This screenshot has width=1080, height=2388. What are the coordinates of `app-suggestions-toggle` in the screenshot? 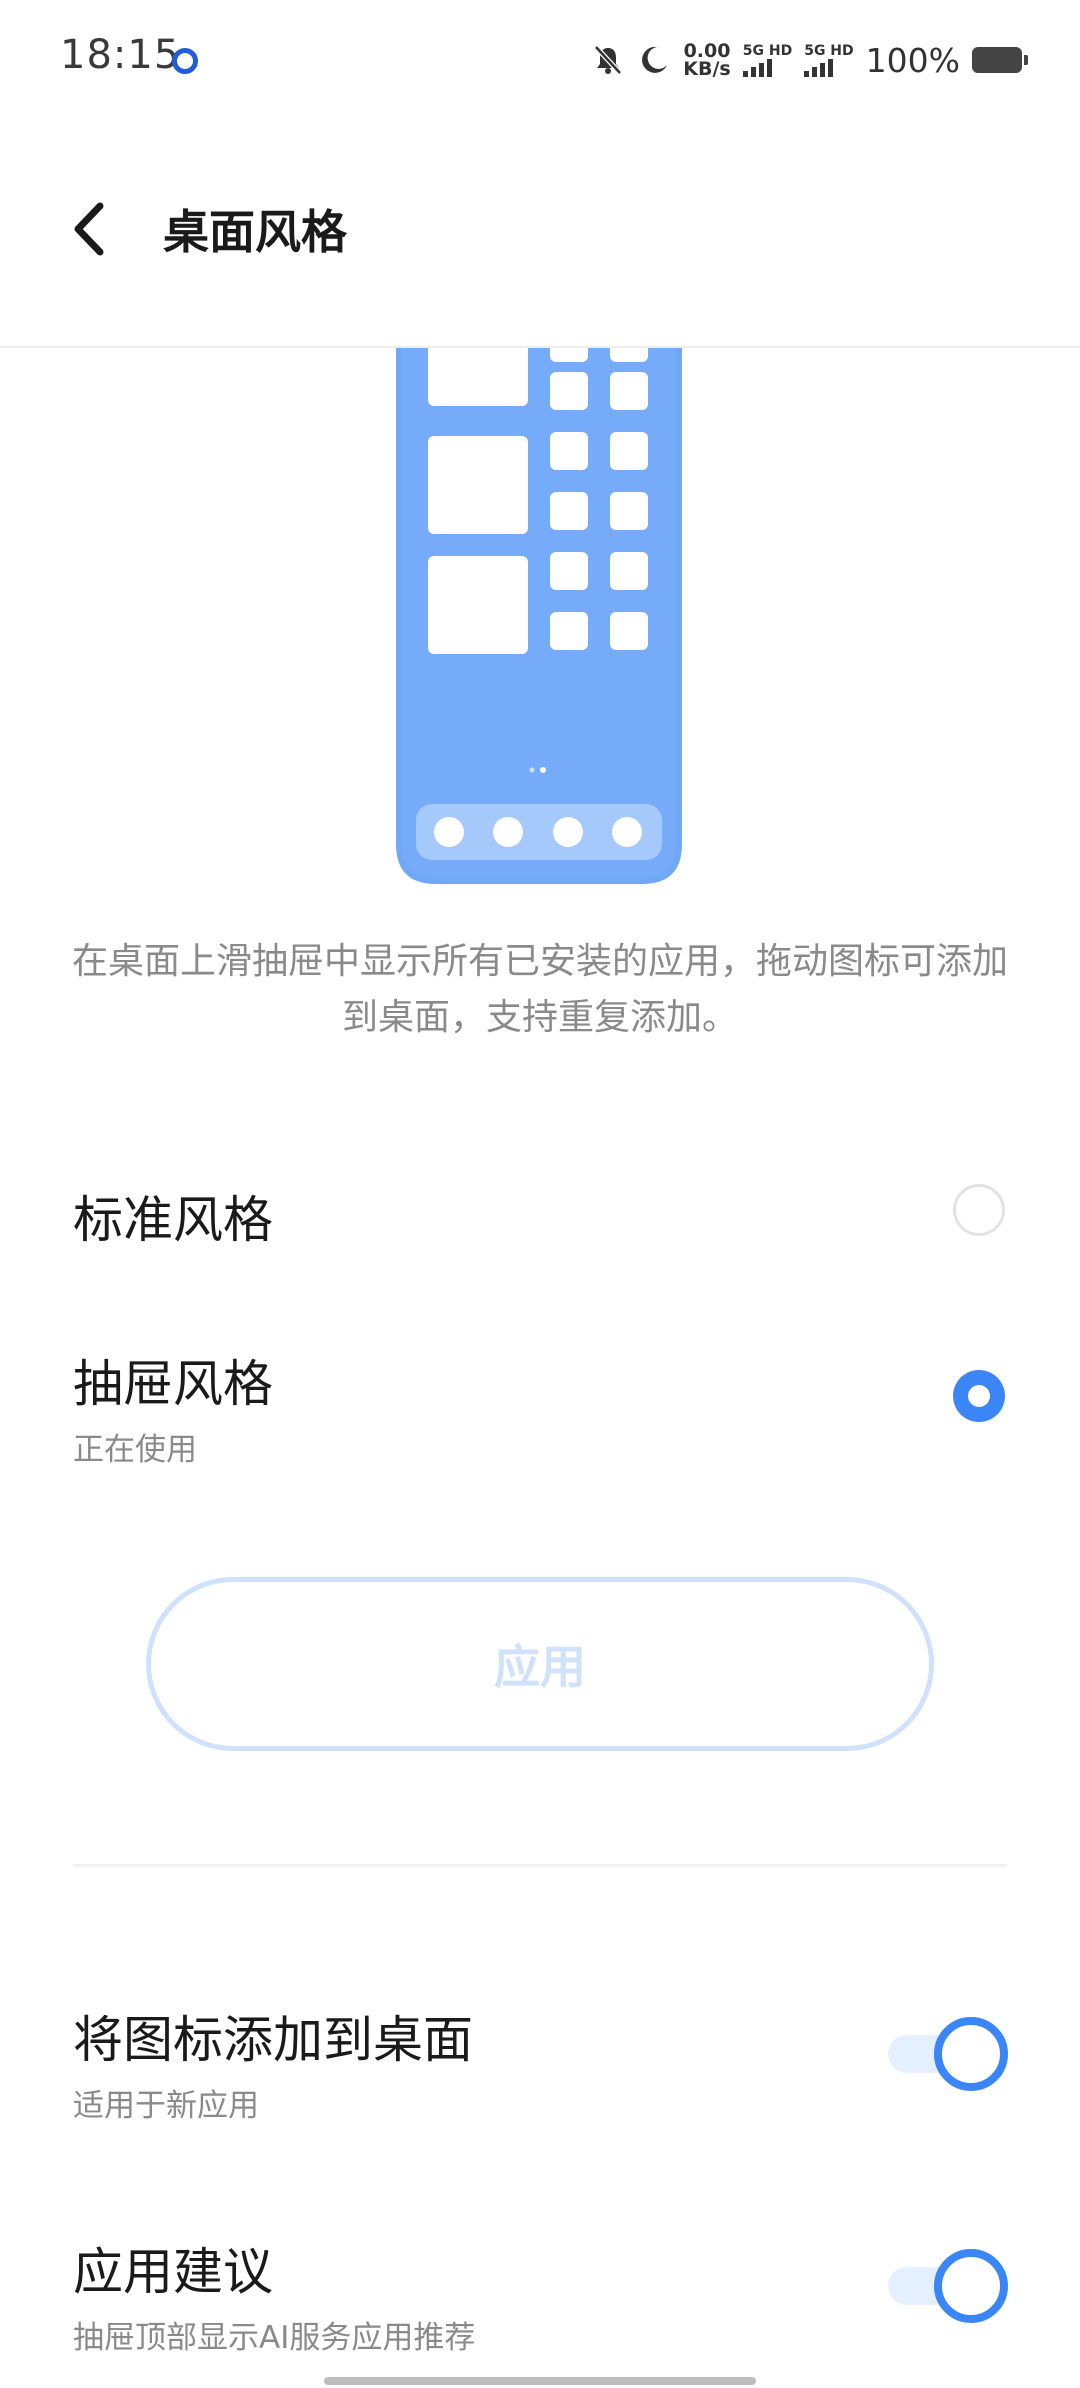 It's located at (948, 2286).